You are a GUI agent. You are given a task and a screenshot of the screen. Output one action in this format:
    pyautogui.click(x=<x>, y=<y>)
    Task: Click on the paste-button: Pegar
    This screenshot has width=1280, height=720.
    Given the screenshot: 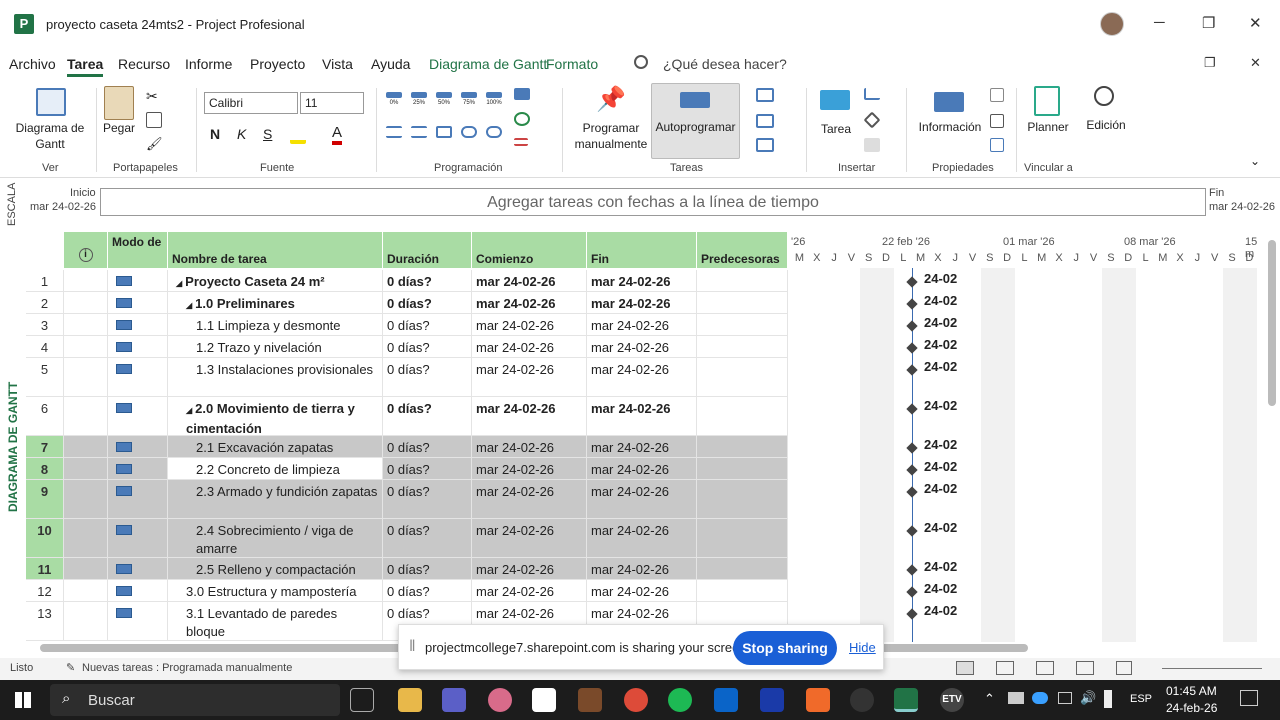 What is the action you would take?
    pyautogui.click(x=119, y=128)
    